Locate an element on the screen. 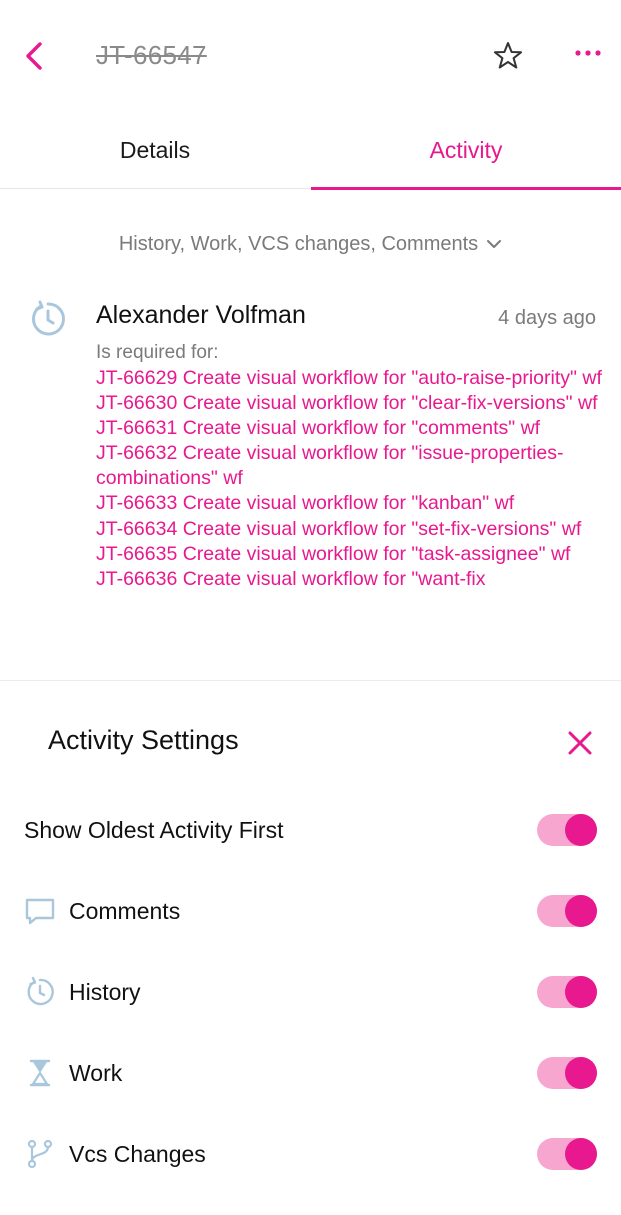 This screenshot has height=1215, width=621. setting-label: Vcs Changes is located at coordinates (137, 1154).